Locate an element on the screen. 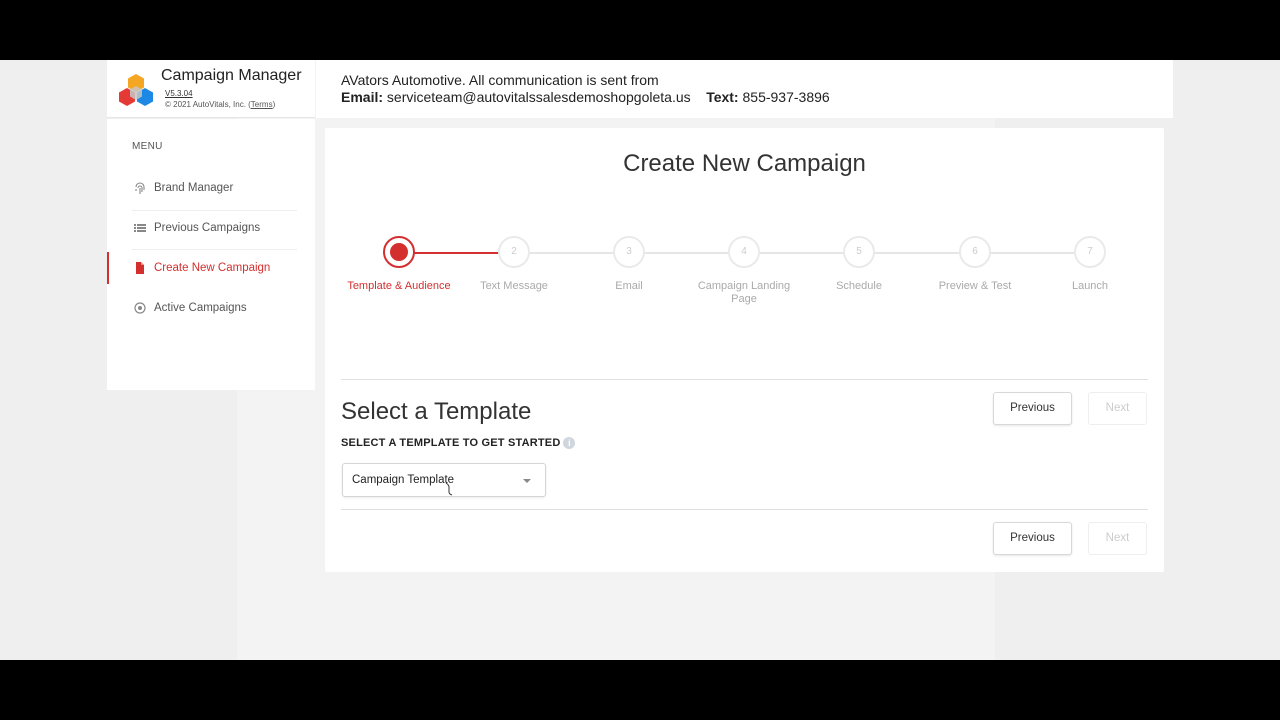 This screenshot has height=720, width=1280. copyright-label: © 2021 AutoVitals, Inc. ( is located at coordinates (208, 104).